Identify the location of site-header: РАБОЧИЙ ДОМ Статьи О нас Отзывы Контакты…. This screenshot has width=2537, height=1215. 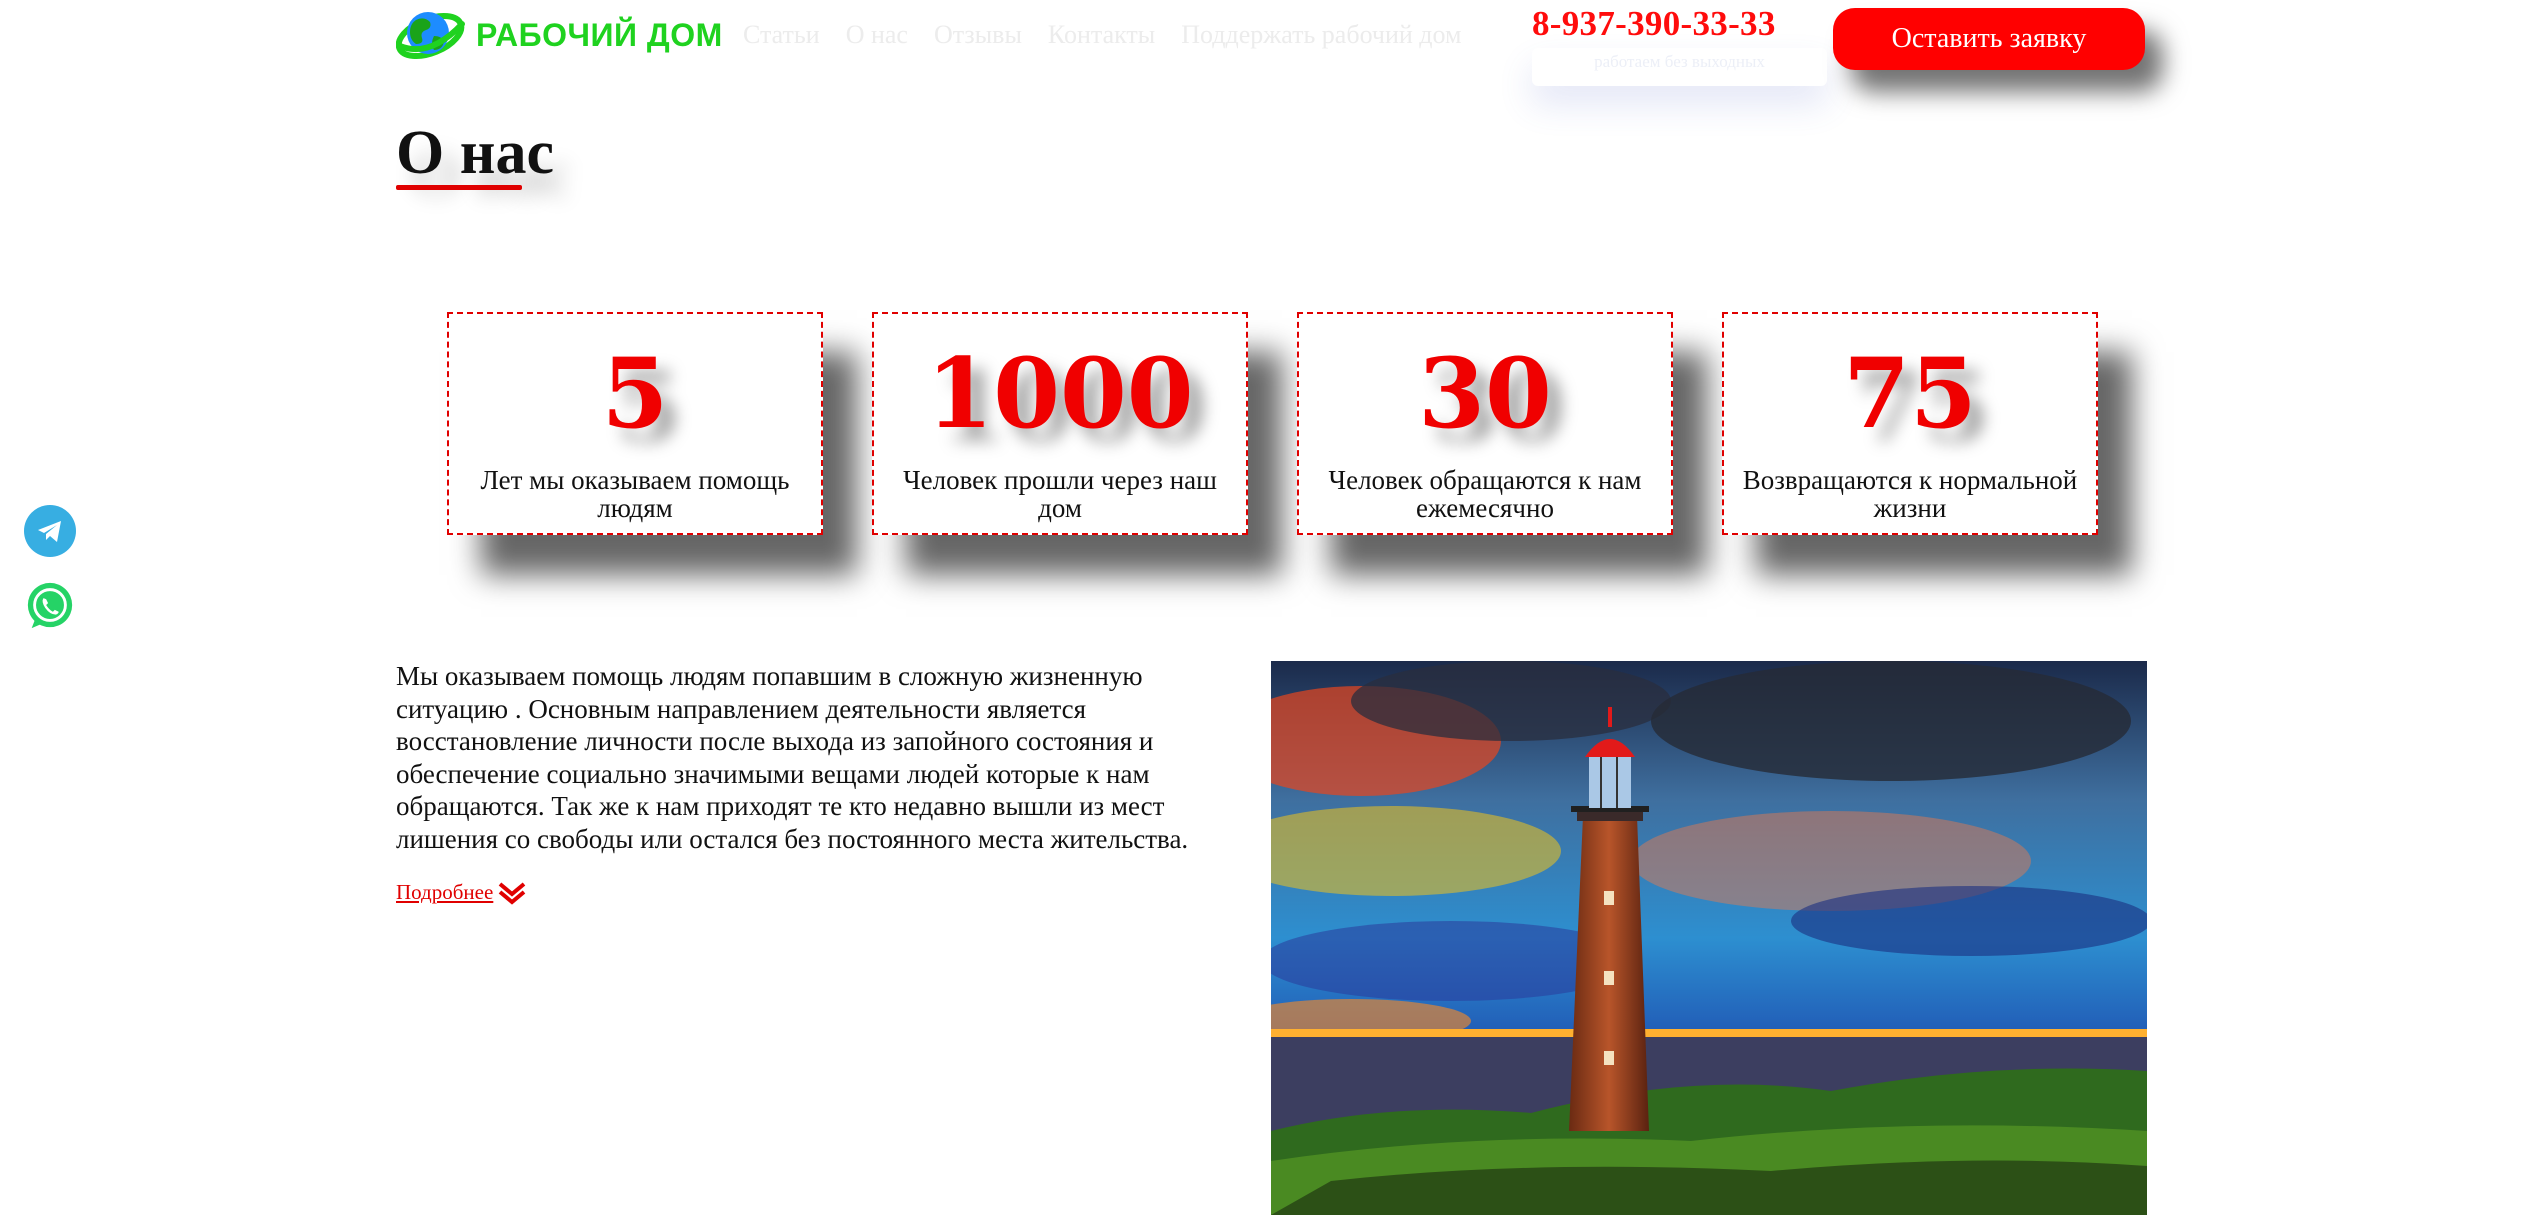
(1268, 45).